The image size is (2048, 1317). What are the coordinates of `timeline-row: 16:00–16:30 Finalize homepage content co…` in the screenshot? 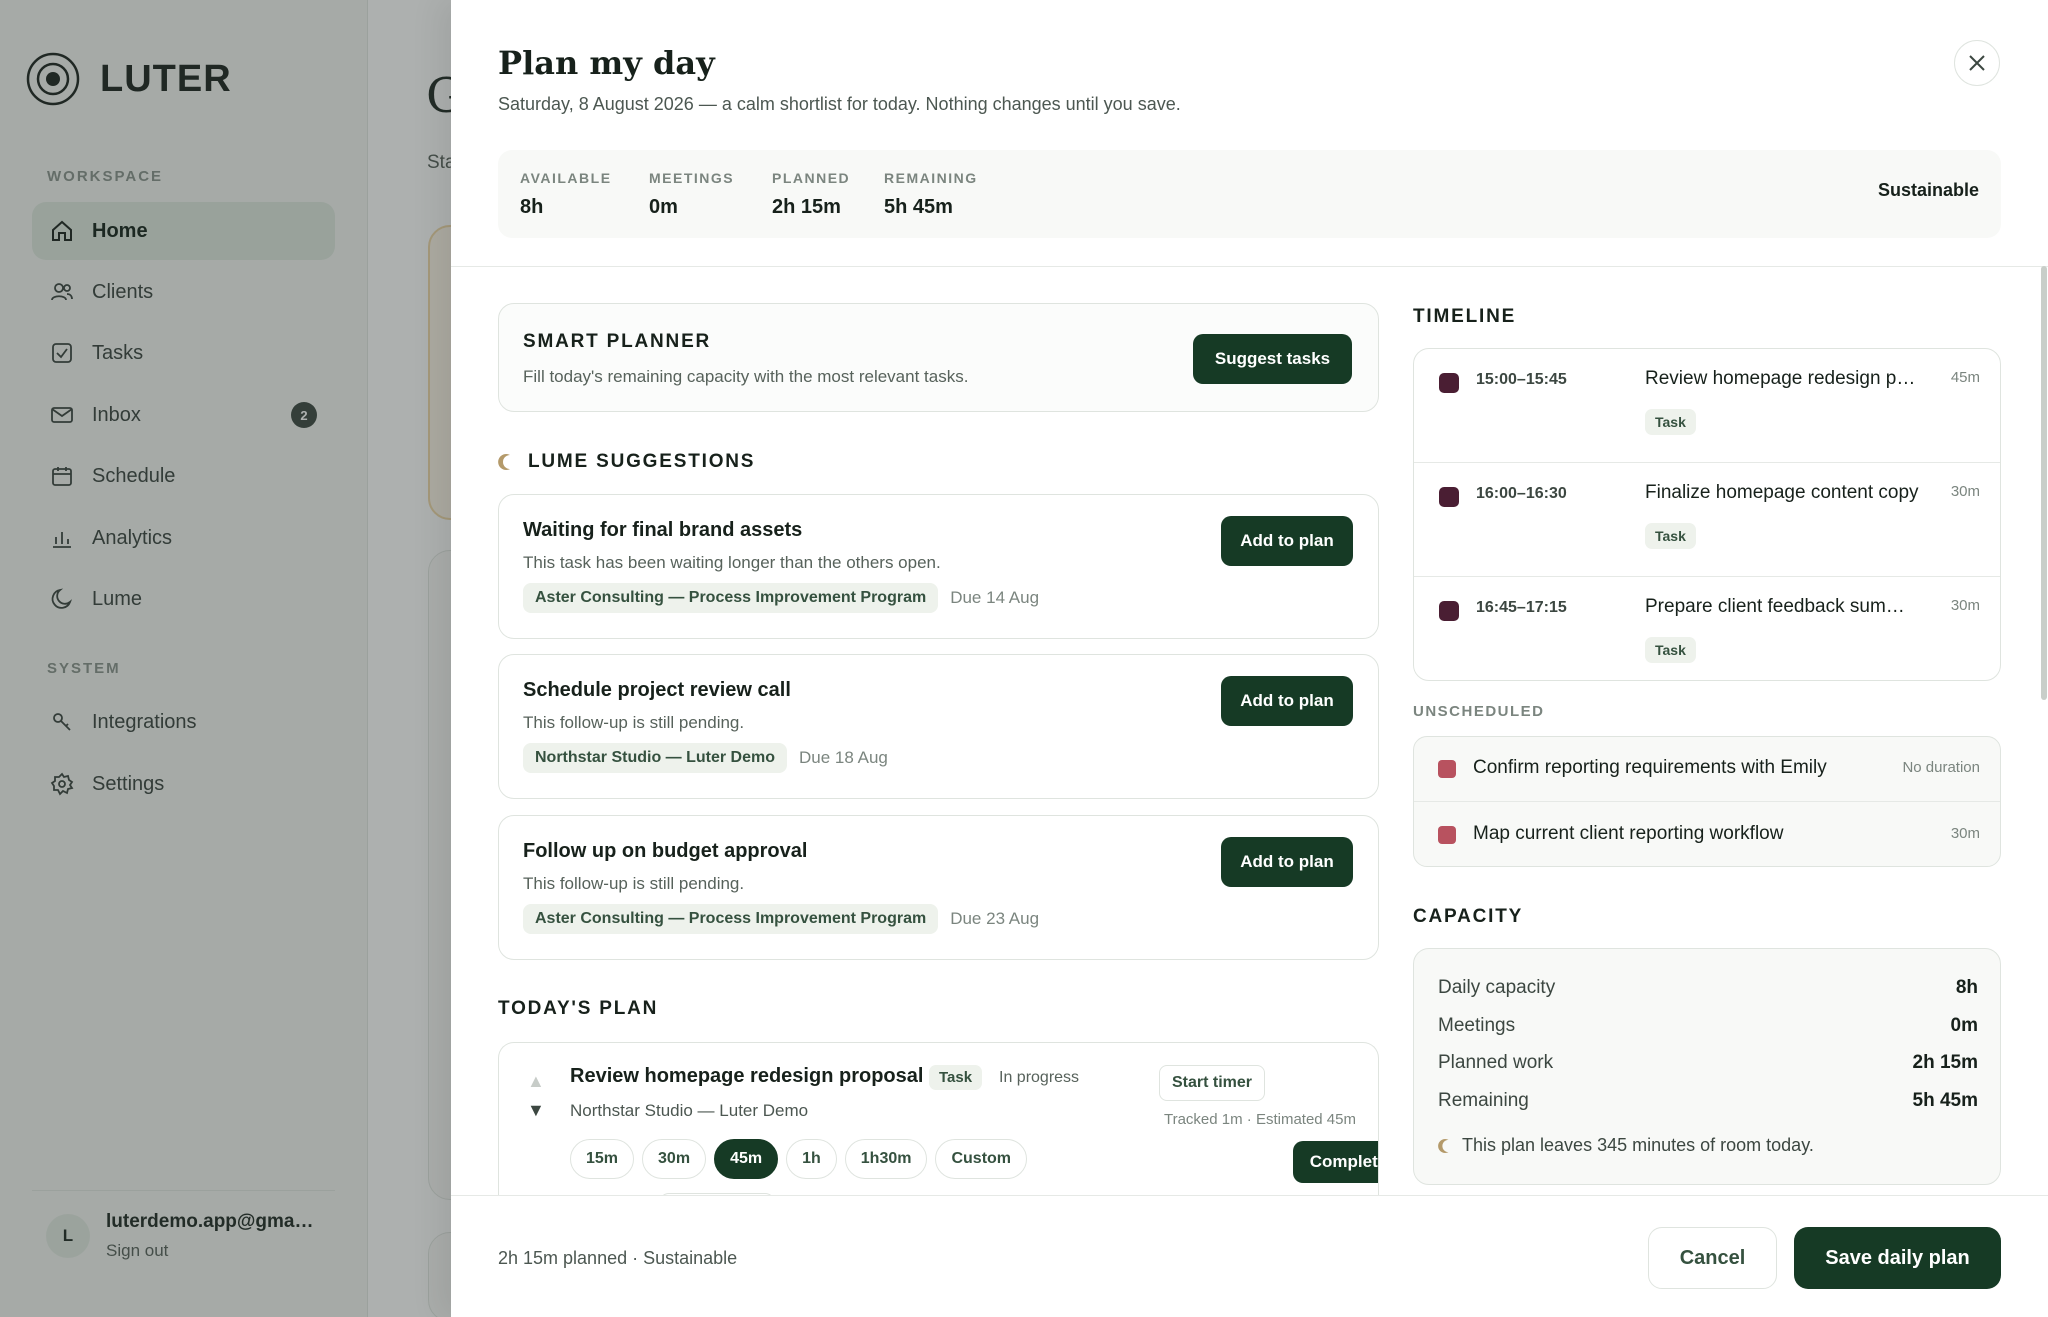 It's located at (1707, 520).